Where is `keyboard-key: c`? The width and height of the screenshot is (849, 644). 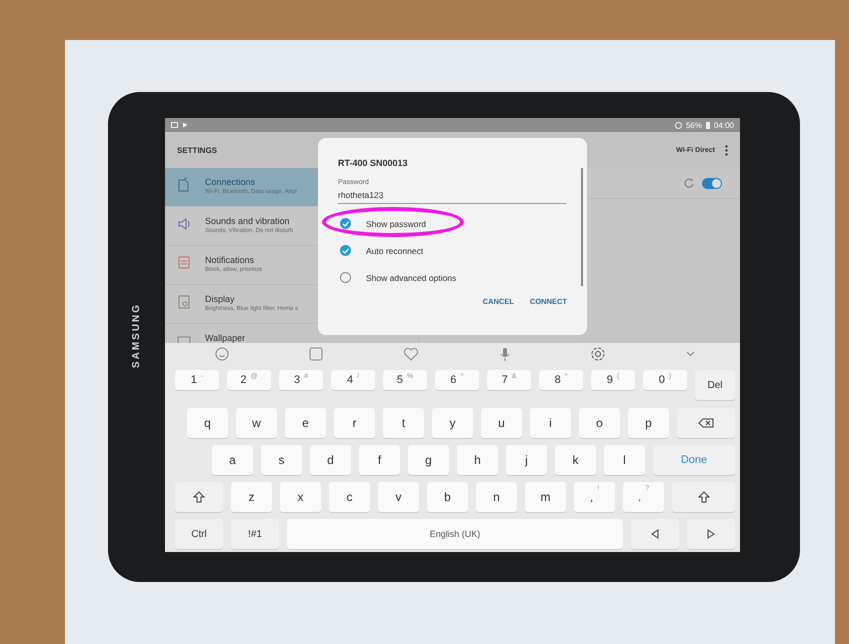
keyboard-key: c is located at coordinates (349, 497).